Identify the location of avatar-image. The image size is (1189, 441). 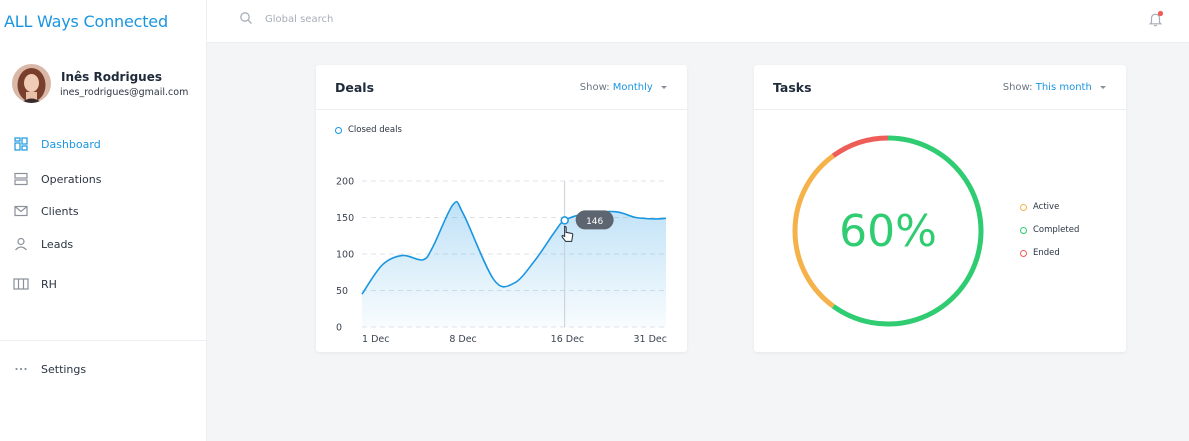
(31, 83).